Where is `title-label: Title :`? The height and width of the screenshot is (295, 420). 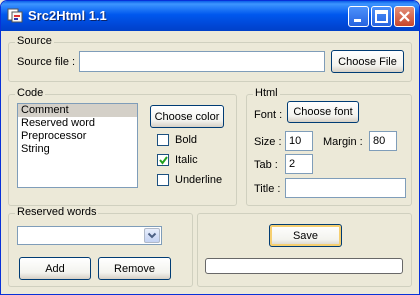
title-label: Title : is located at coordinates (267, 189).